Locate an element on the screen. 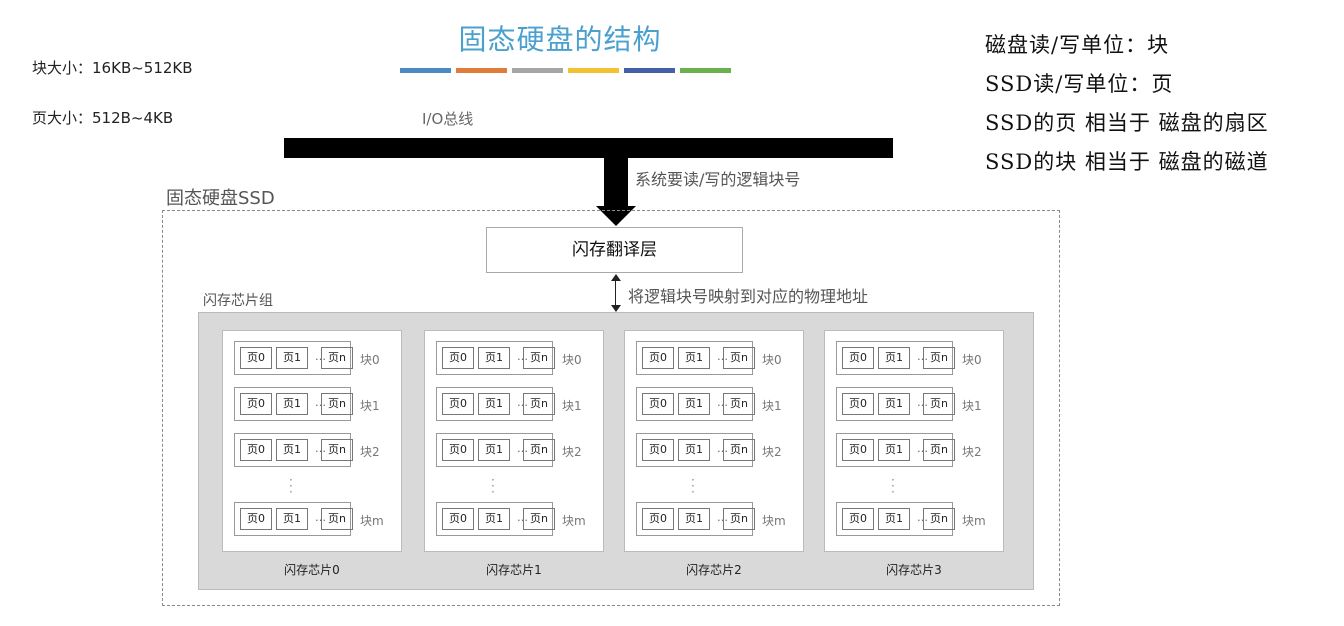  request-arrow-shaft is located at coordinates (616, 182).